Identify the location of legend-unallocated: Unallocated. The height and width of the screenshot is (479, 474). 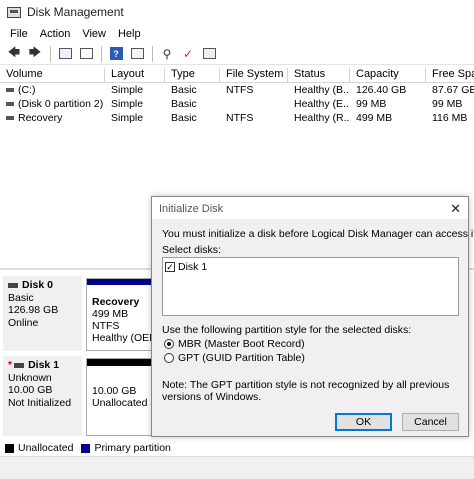
(46, 448).